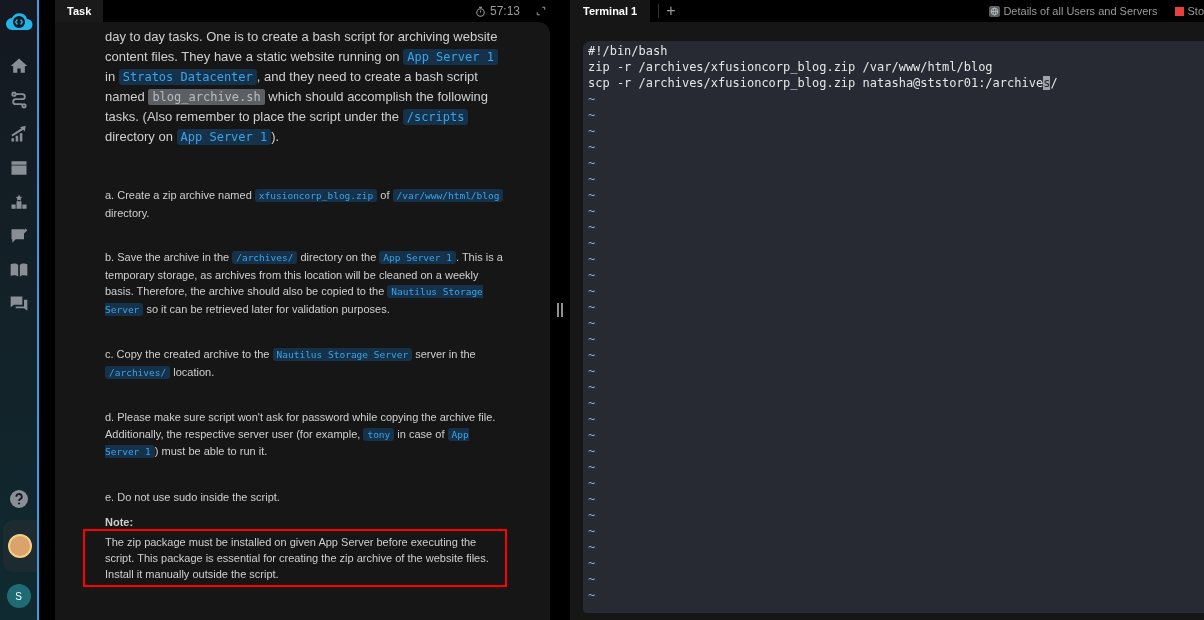  What do you see at coordinates (1080, 11) in the screenshot?
I see `header-link: Details of all Users and Servers` at bounding box center [1080, 11].